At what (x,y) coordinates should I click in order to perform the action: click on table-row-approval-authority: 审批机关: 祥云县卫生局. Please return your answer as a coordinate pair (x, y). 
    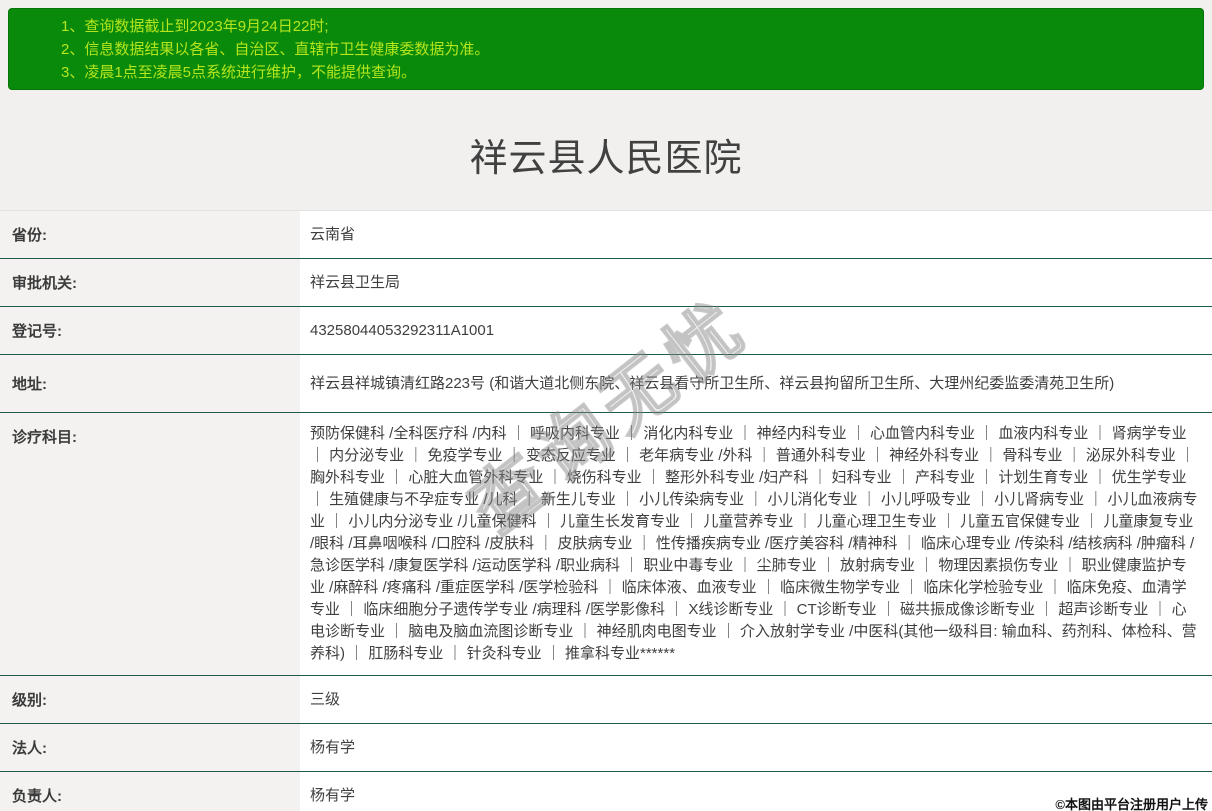
    Looking at the image, I should click on (606, 283).